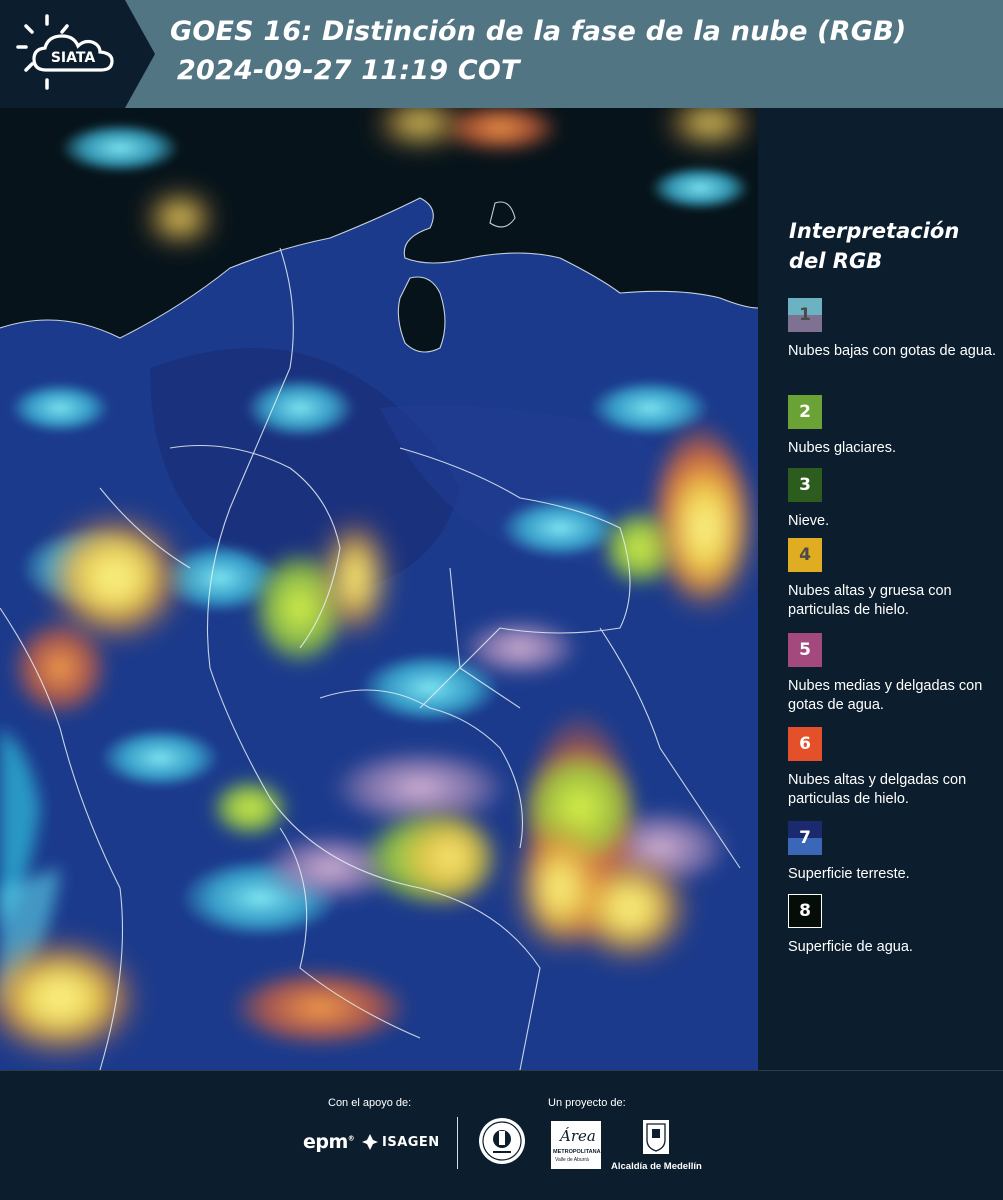 The image size is (1003, 1200). Describe the element at coordinates (805, 412) in the screenshot. I see `legend-swatch-2: 2` at that location.